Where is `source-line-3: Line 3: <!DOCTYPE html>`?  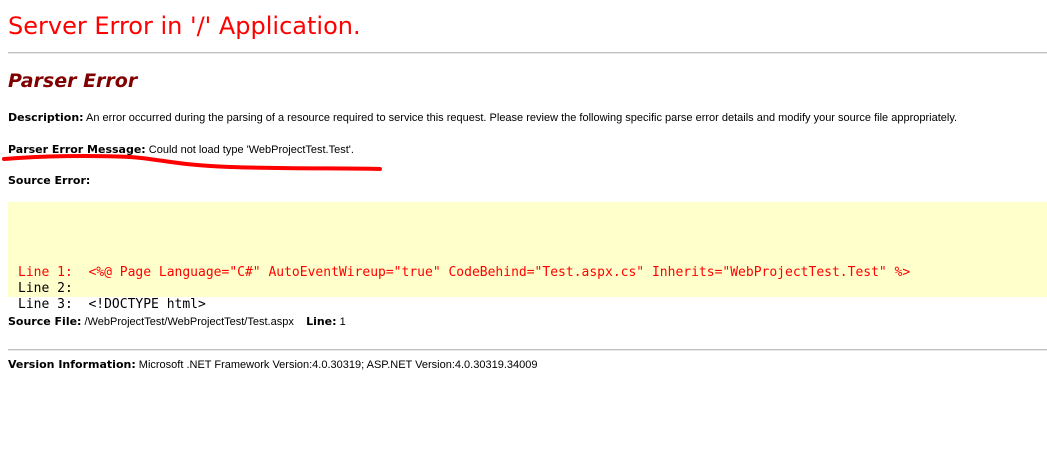 source-line-3: Line 3: <!DOCTYPE html> is located at coordinates (112, 304).